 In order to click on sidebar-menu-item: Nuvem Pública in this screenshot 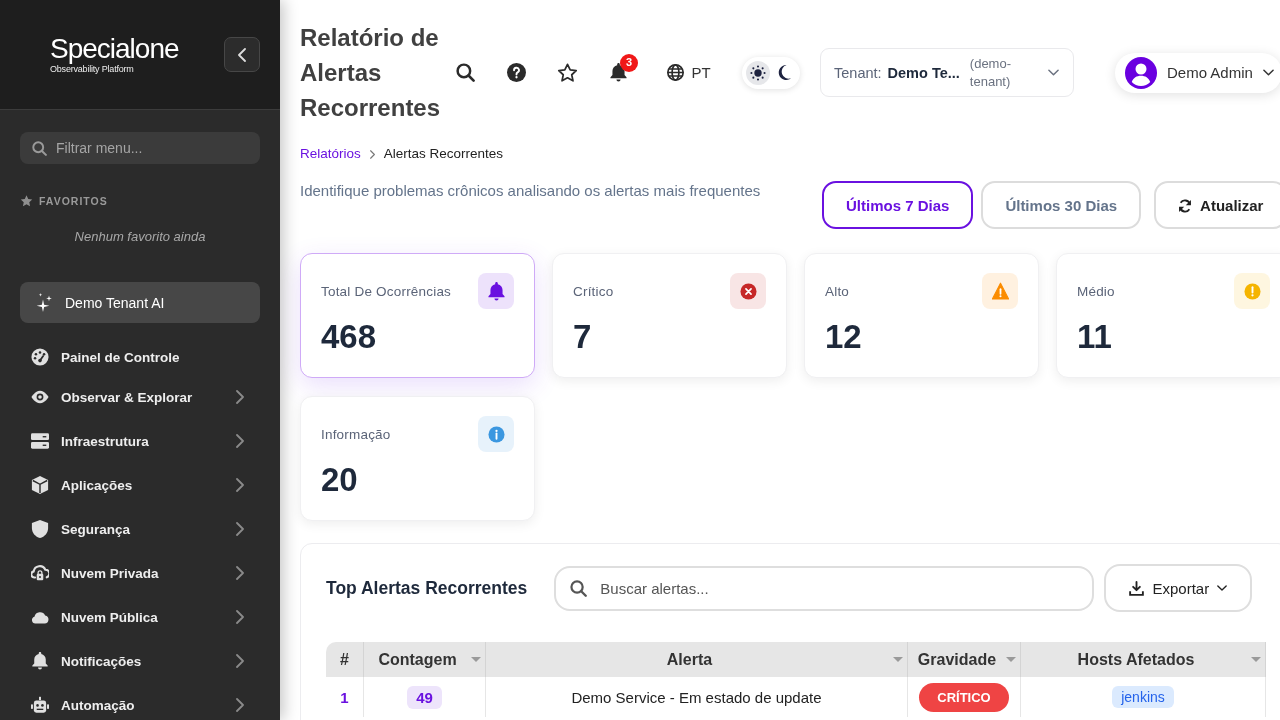, I will do `click(140, 617)`.